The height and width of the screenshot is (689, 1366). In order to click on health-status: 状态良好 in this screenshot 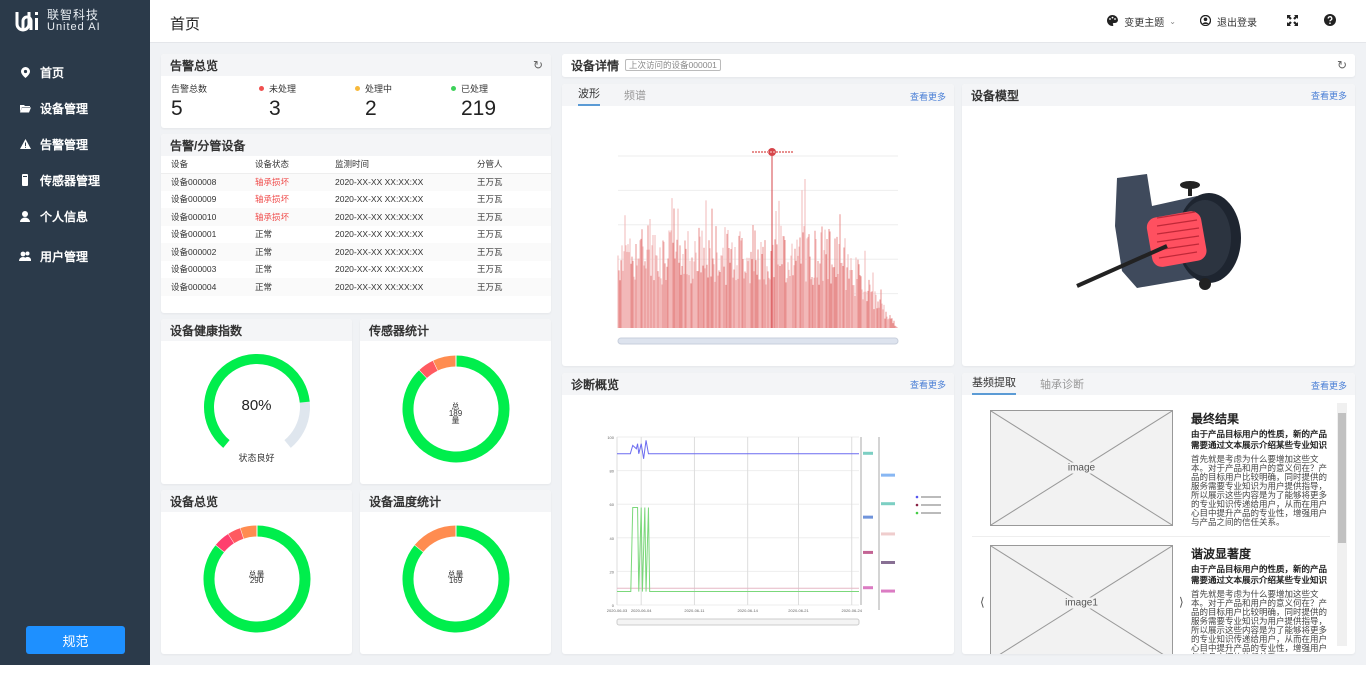, I will do `click(256, 458)`.